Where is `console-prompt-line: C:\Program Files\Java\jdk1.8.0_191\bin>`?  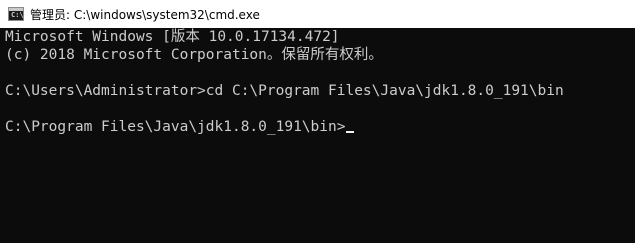 console-prompt-line: C:\Program Files\Java\jdk1.8.0_191\bin> is located at coordinates (320, 127).